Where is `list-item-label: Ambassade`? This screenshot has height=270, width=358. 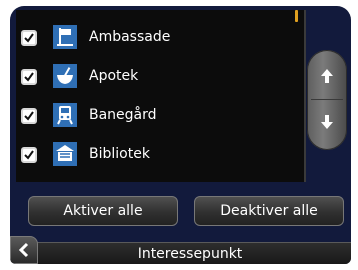 list-item-label: Ambassade is located at coordinates (130, 37).